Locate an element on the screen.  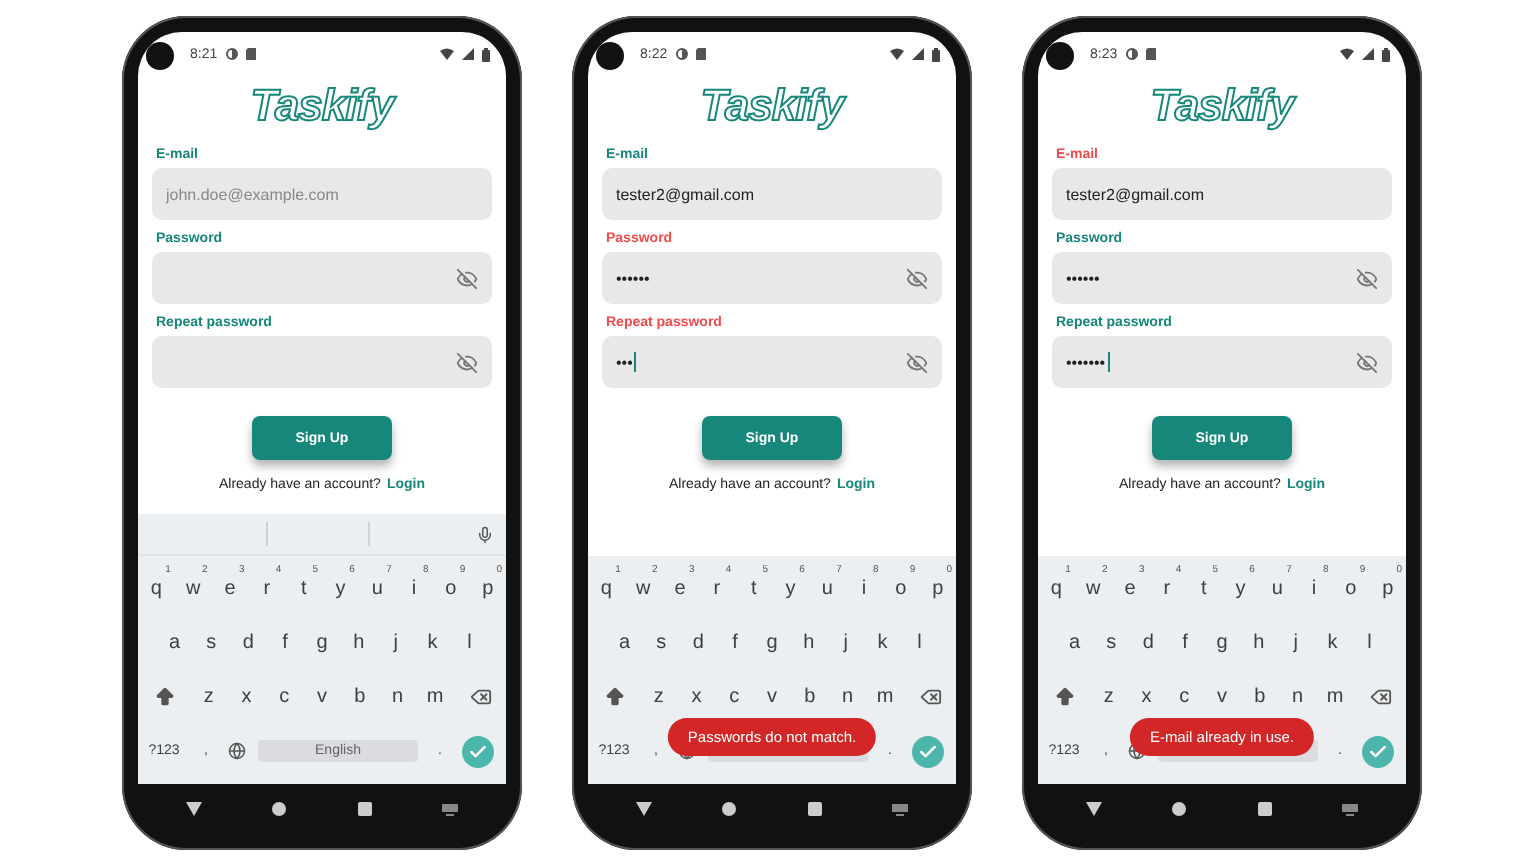
password-field: ••• is located at coordinates (772, 362).